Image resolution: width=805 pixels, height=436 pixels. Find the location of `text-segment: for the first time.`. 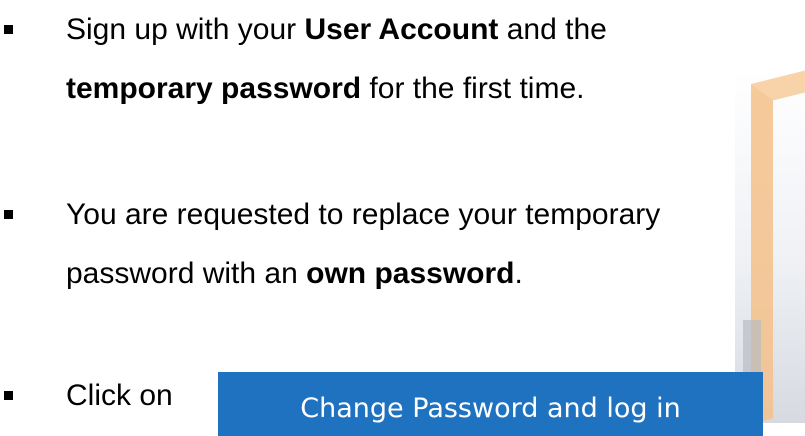

text-segment: for the first time. is located at coordinates (473, 88).